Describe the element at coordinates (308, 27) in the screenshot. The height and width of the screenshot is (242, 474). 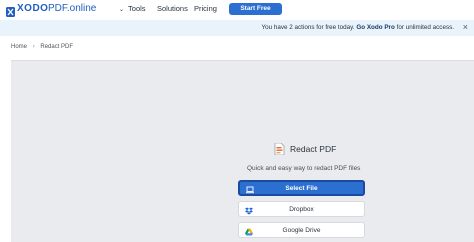
I see `banner-prefix: You have 2 actions for free today.` at that location.